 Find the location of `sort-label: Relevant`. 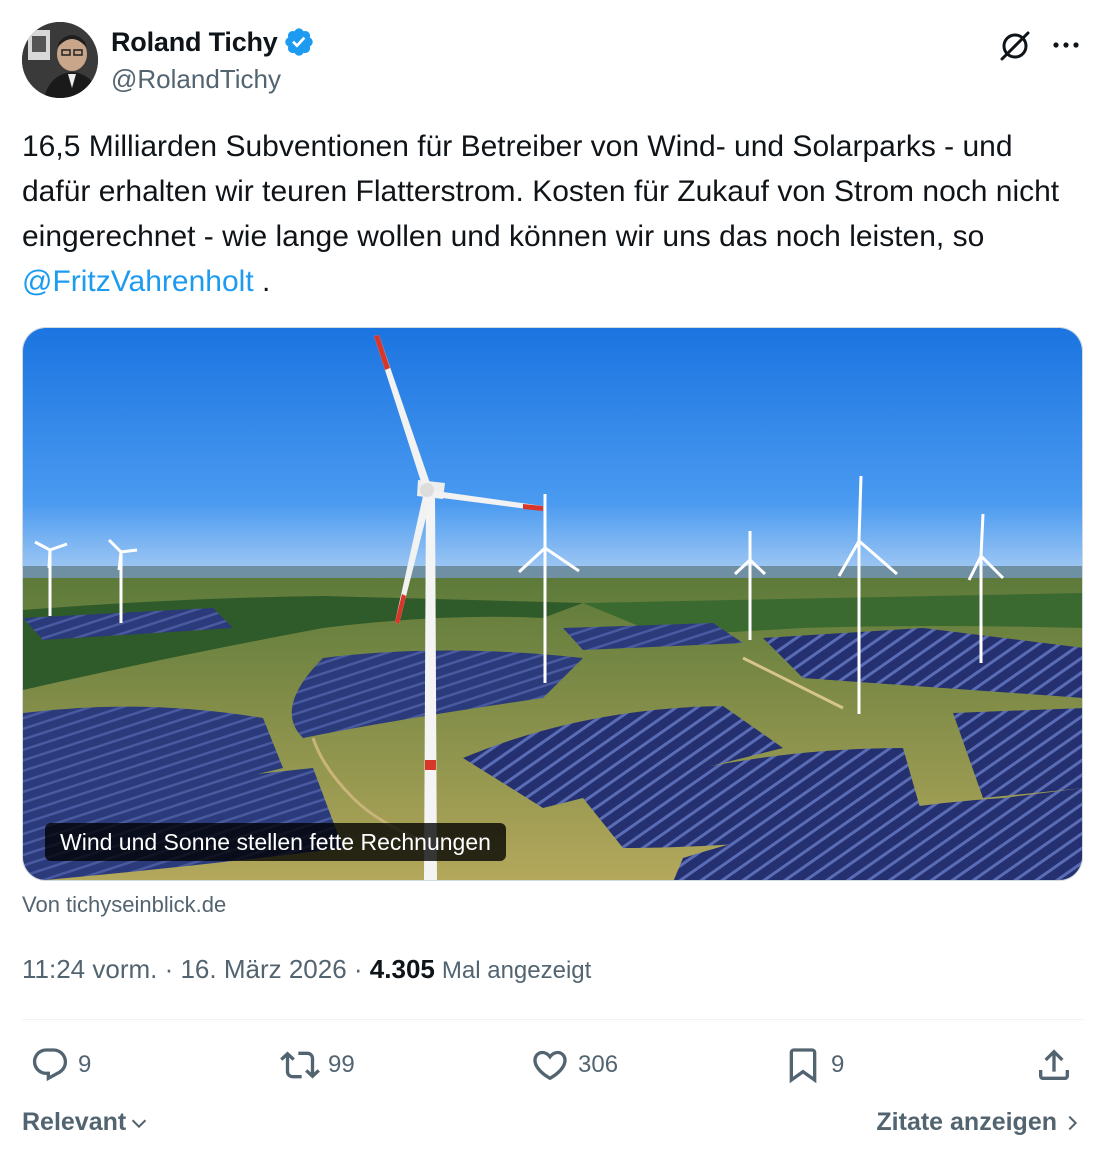

sort-label: Relevant is located at coordinates (74, 1122).